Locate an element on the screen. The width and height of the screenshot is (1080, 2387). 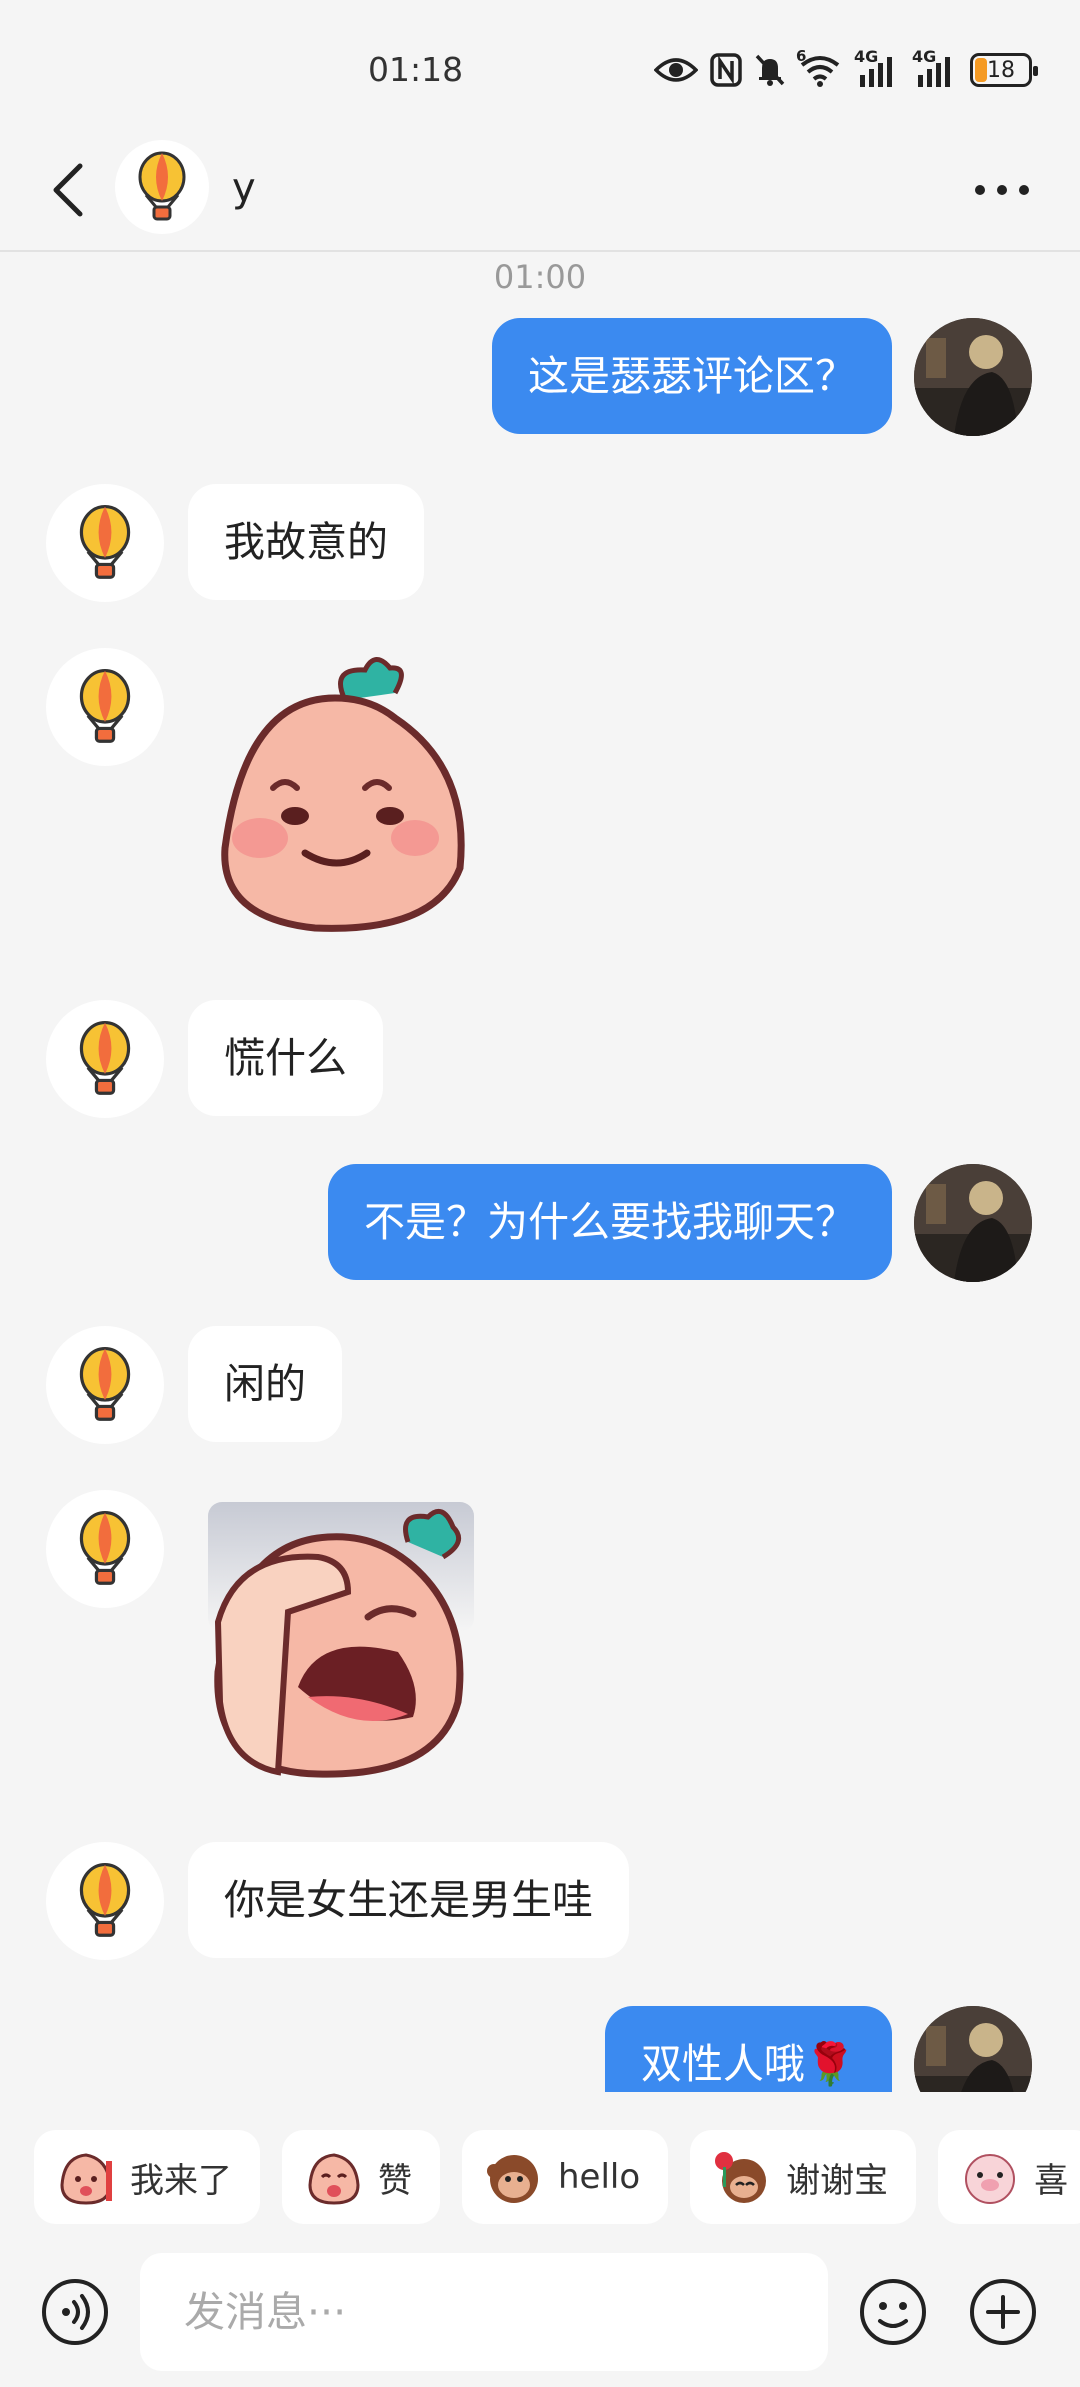
message-row-outgoing: 这是瑟瑟评论区？ is located at coordinates (540, 377).